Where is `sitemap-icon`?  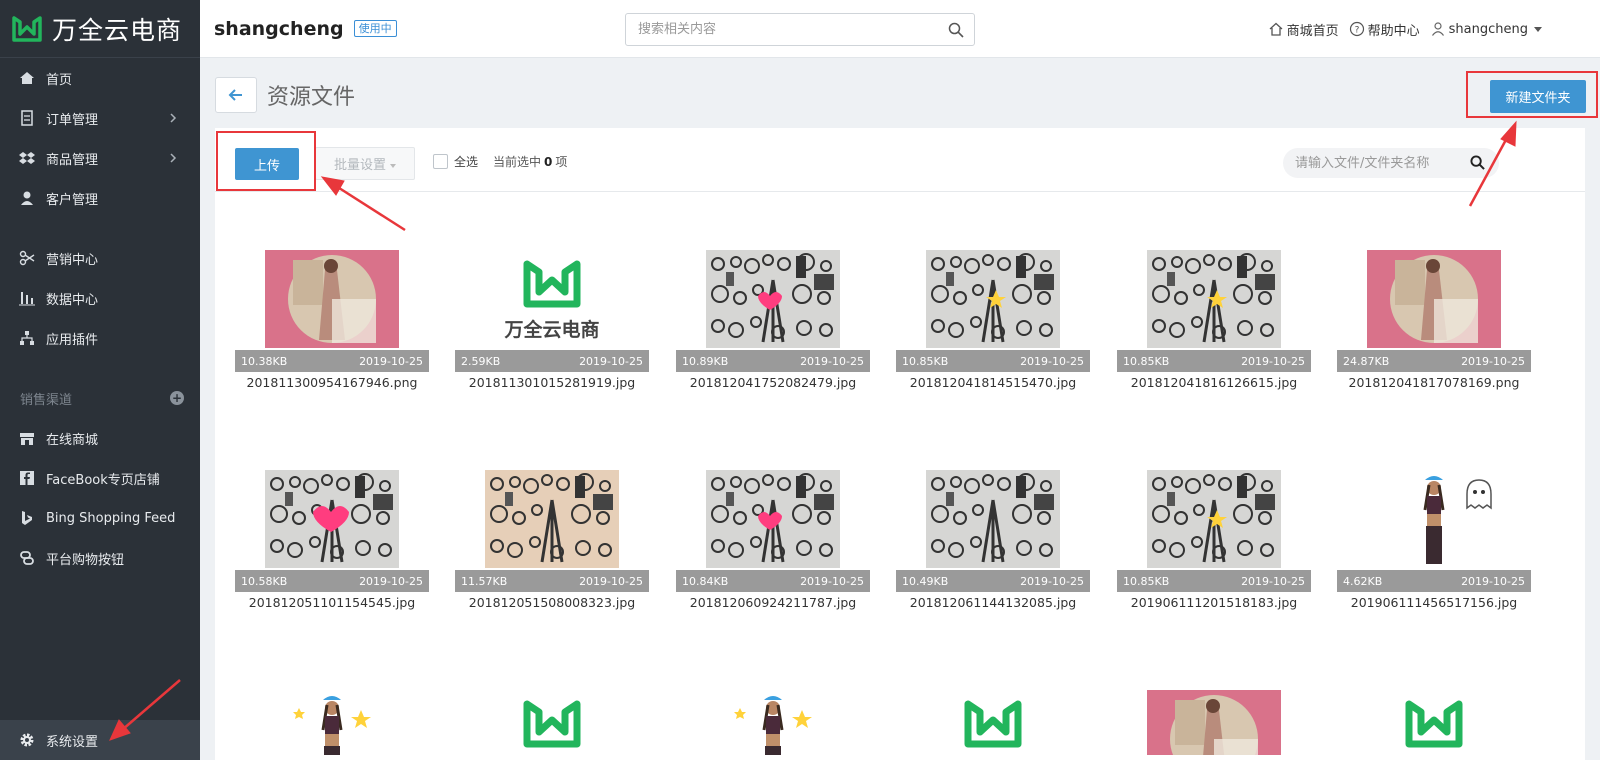
sitemap-icon is located at coordinates (27, 338).